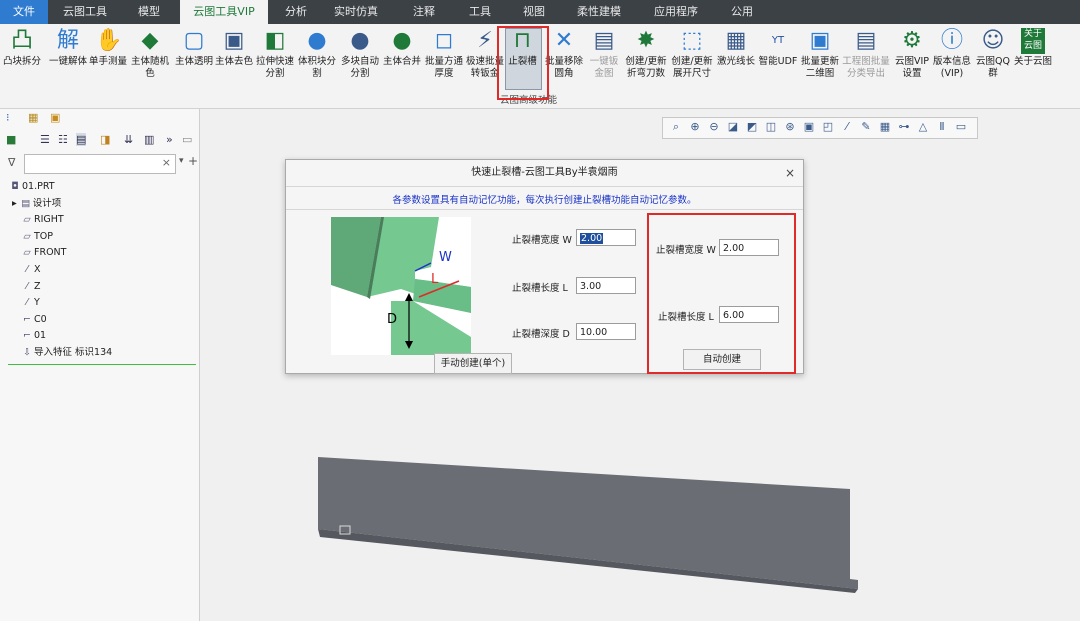  I want to click on tree-item: ⁄ X, so click(30, 270).